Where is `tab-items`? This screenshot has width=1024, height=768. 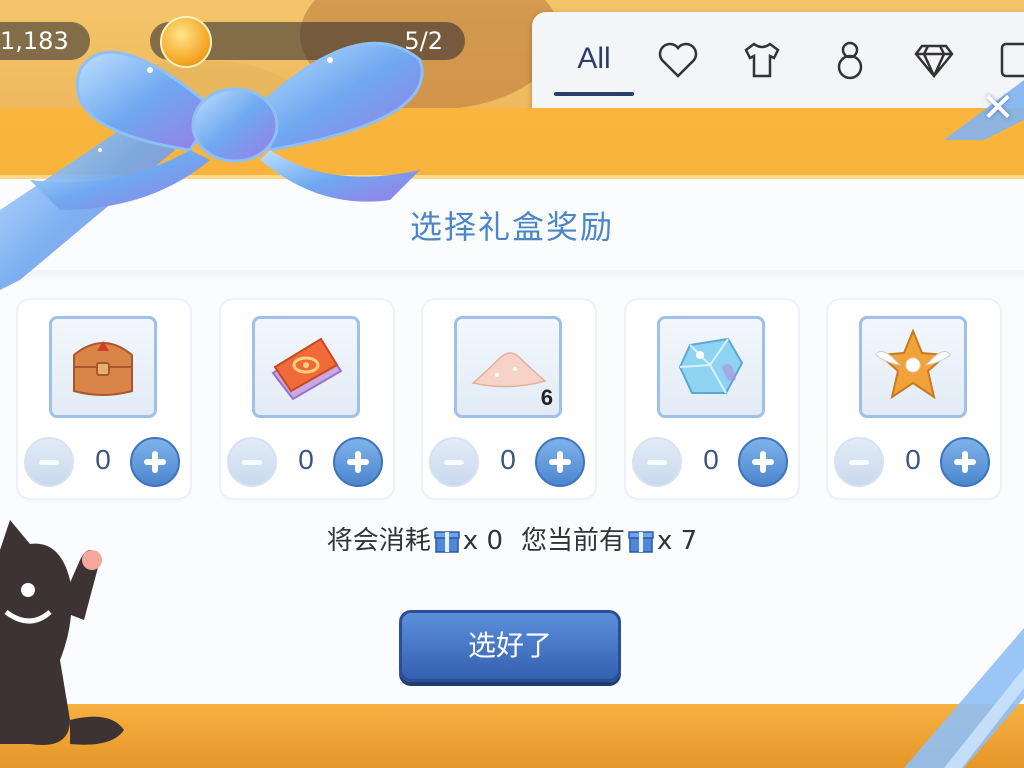
tab-items is located at coordinates (850, 62).